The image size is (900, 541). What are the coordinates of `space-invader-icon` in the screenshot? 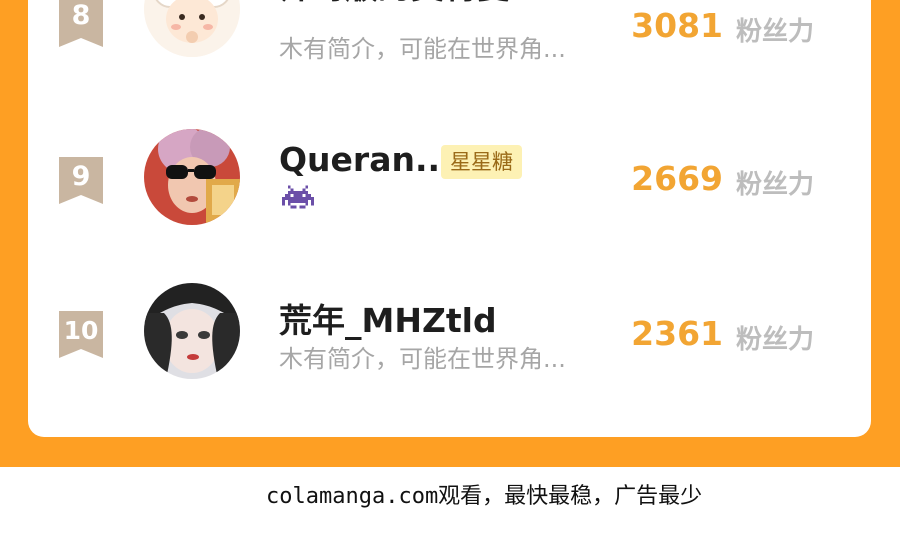 It's located at (298, 199).